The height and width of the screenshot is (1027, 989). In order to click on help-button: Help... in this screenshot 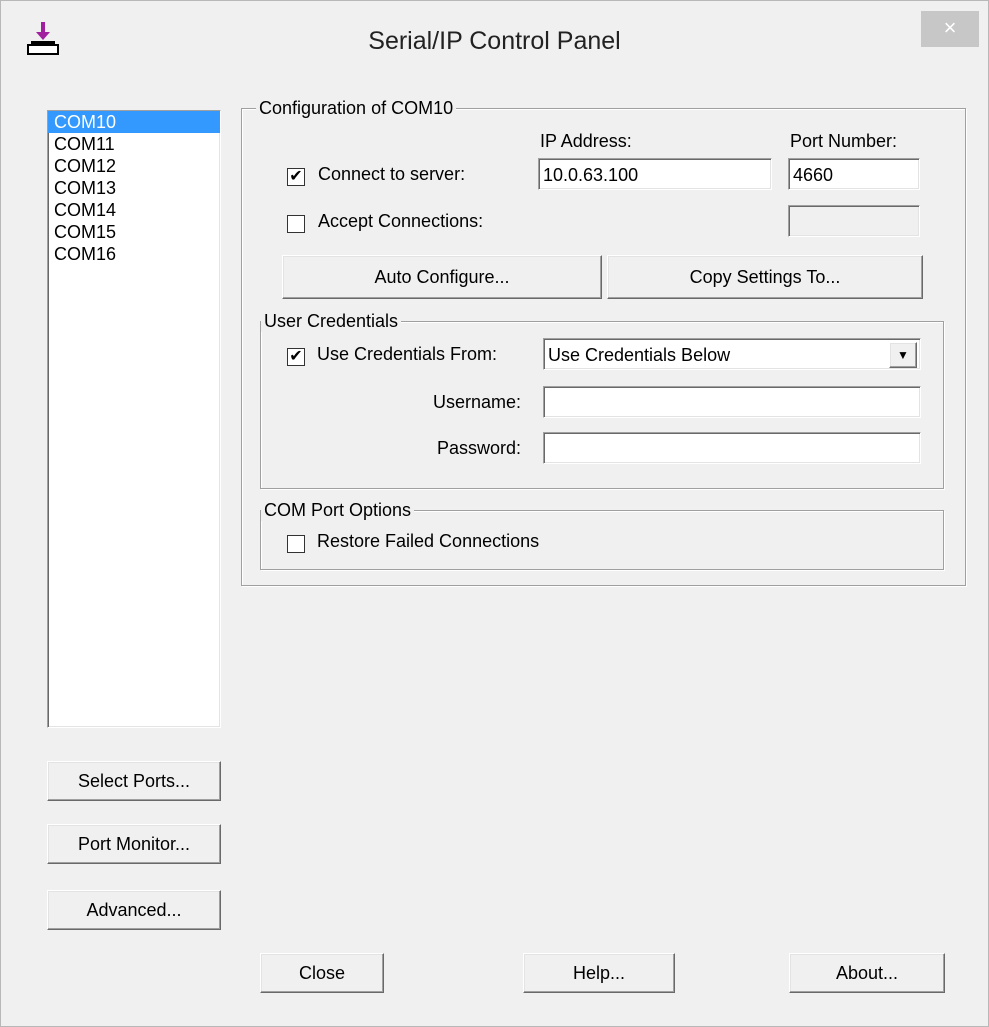, I will do `click(599, 973)`.